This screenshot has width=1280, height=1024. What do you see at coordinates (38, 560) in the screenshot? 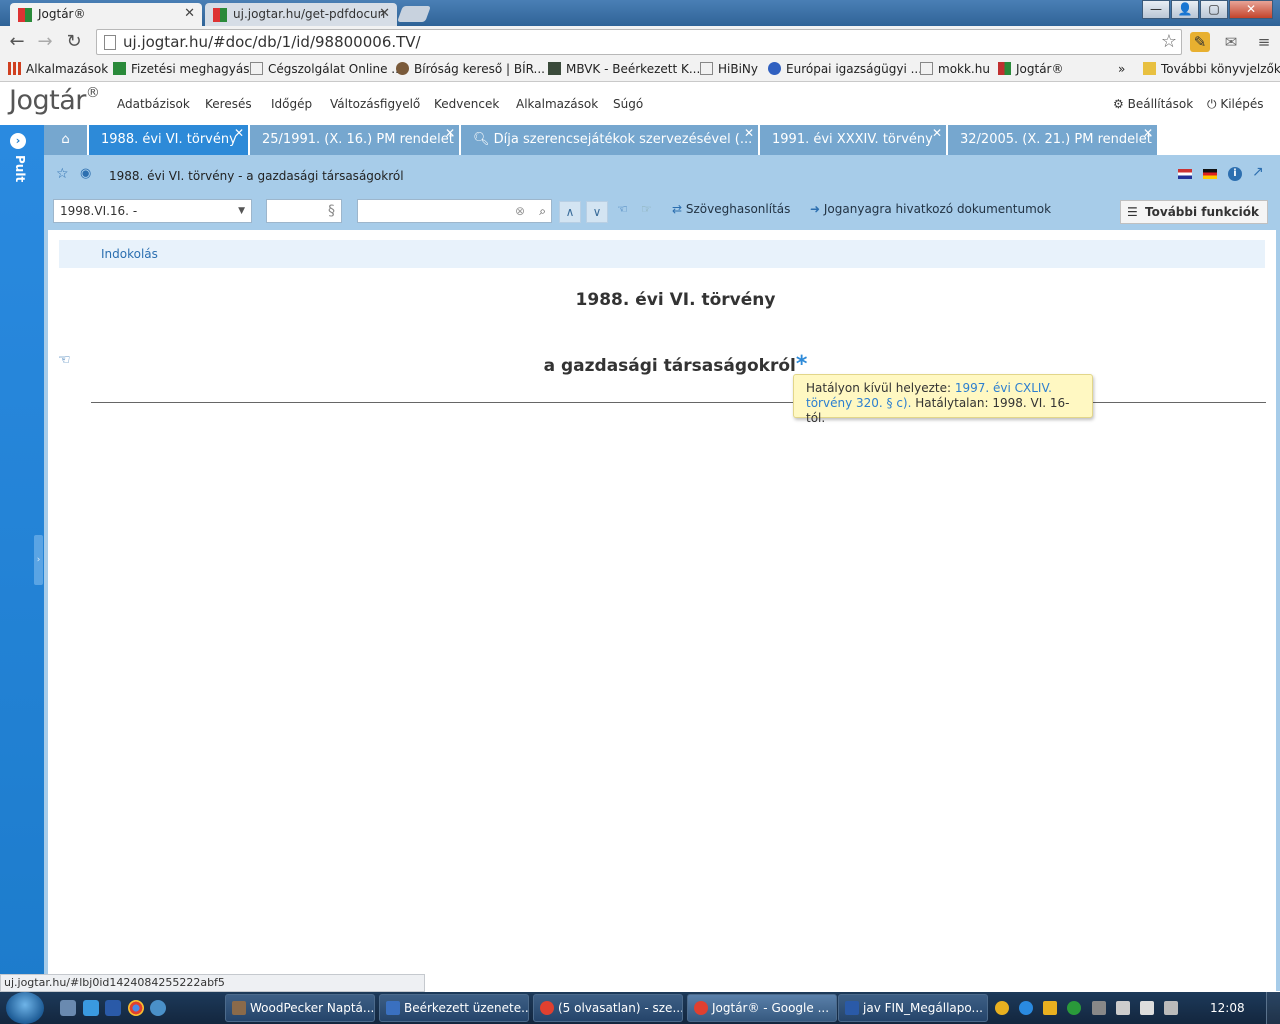
I see `sidebar-resize-handle: ›` at bounding box center [38, 560].